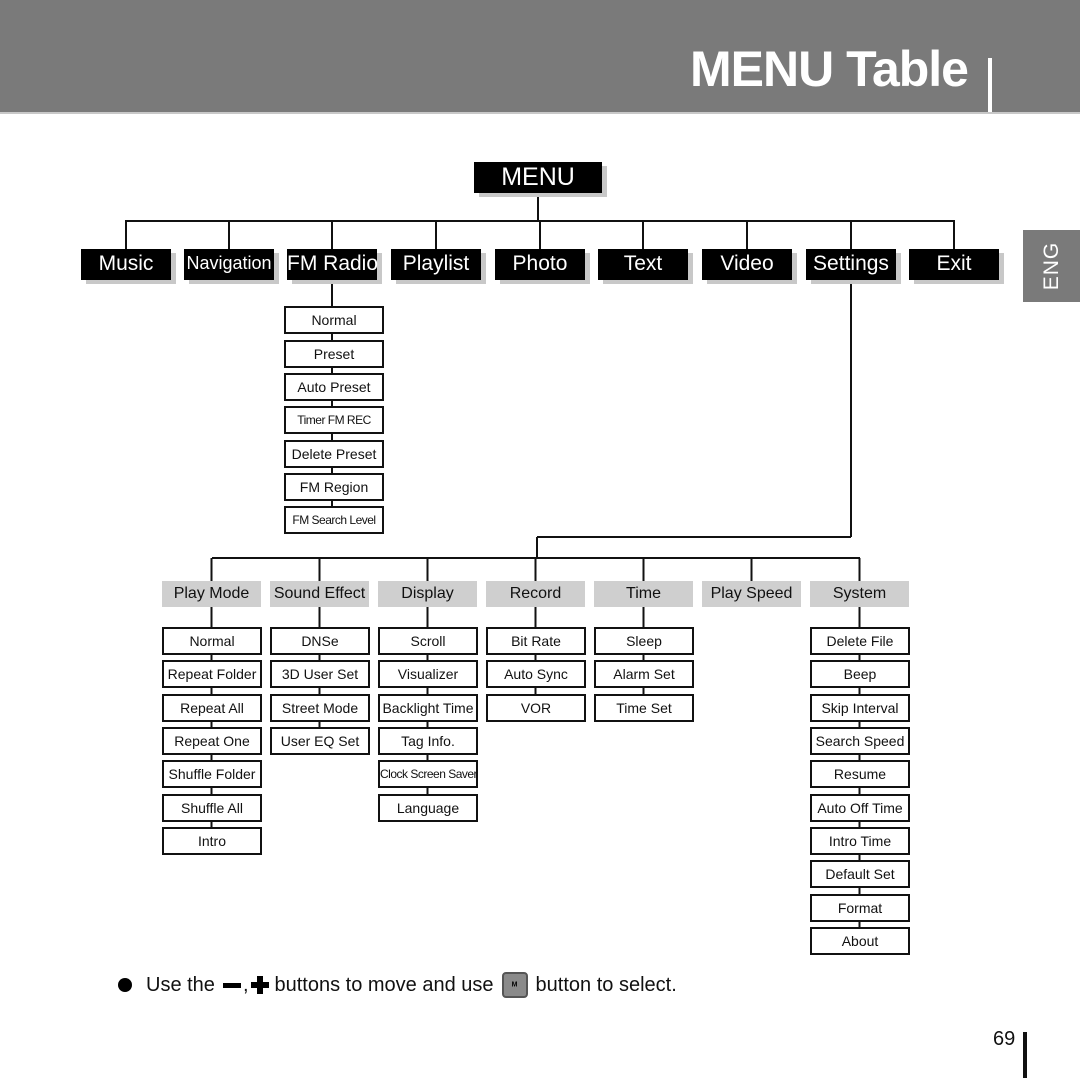  Describe the element at coordinates (126, 264) in the screenshot. I see `menu-item-music: Music` at that location.